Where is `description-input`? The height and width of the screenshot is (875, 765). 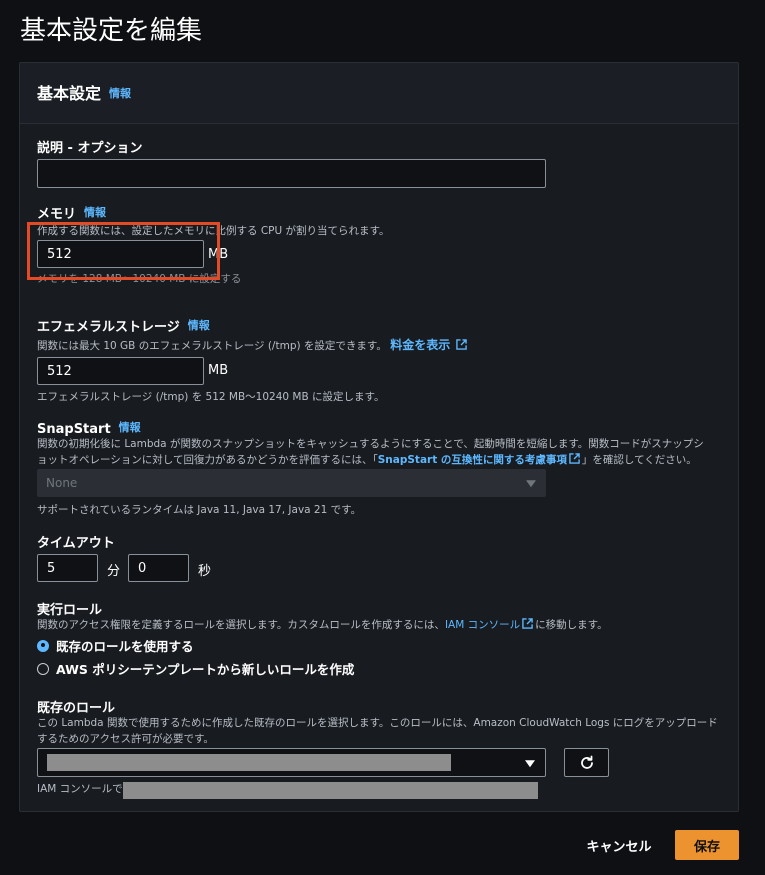 description-input is located at coordinates (291, 173).